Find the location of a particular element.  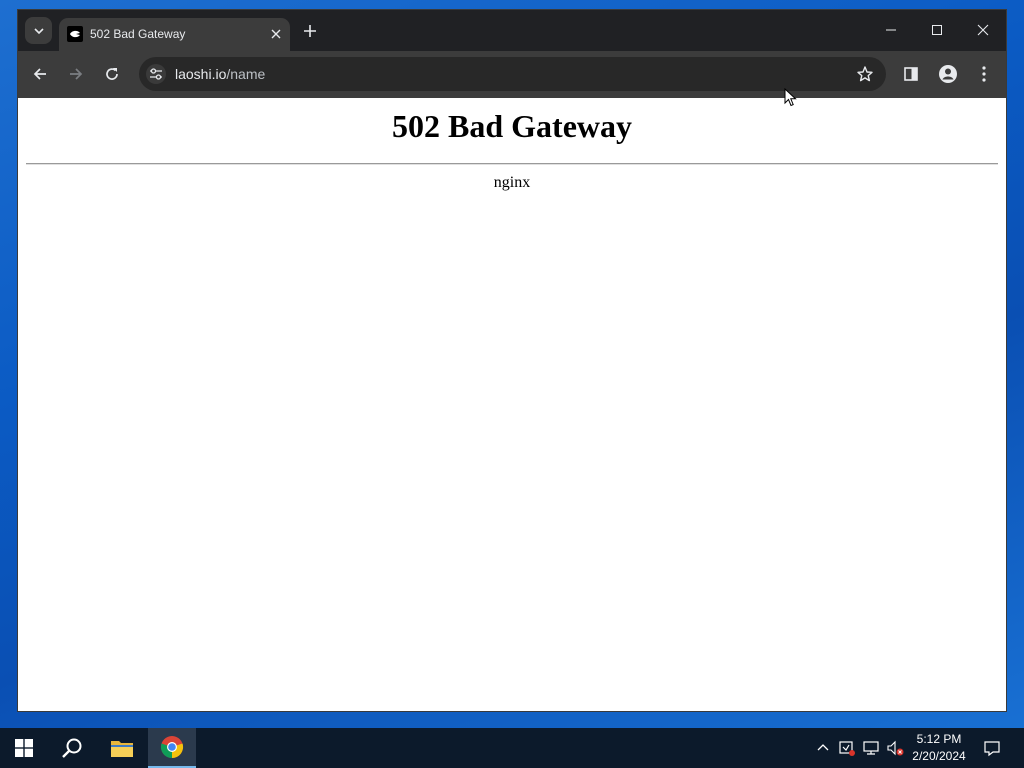

network-button is located at coordinates (871, 748).